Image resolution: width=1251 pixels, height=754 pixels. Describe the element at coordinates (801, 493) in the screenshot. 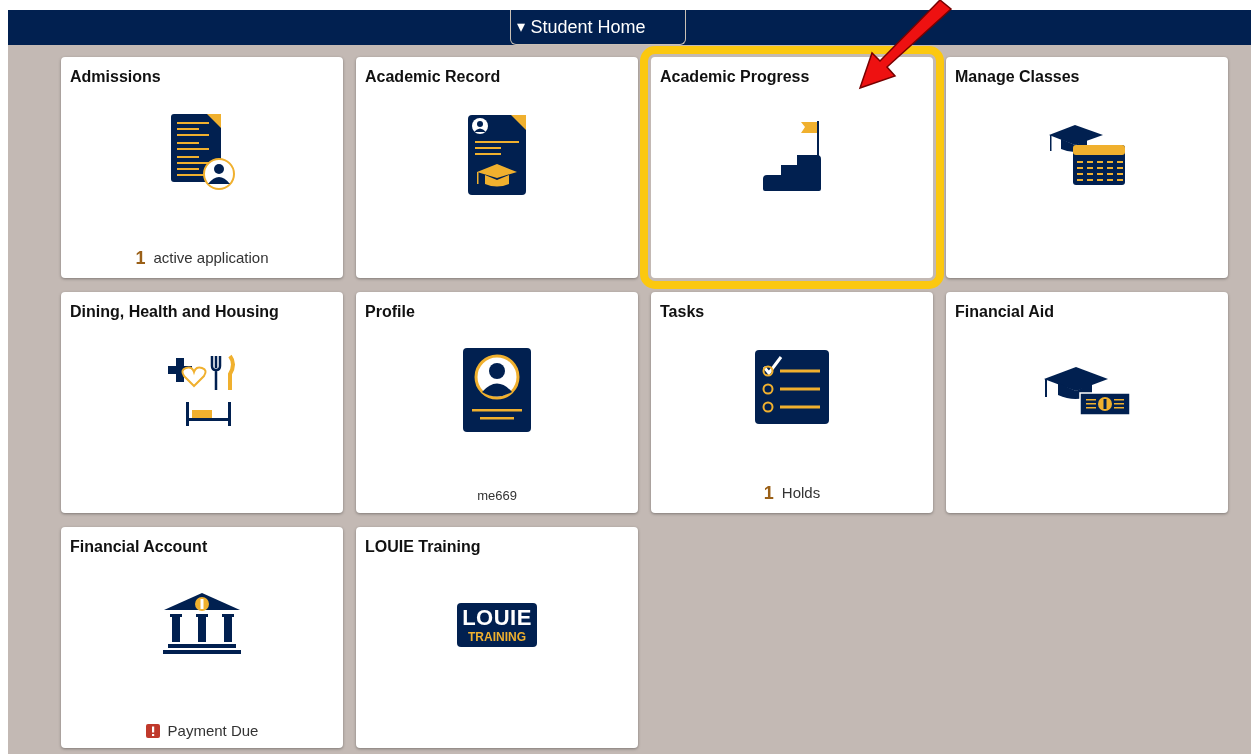

I see `tile-status: Holds` at that location.